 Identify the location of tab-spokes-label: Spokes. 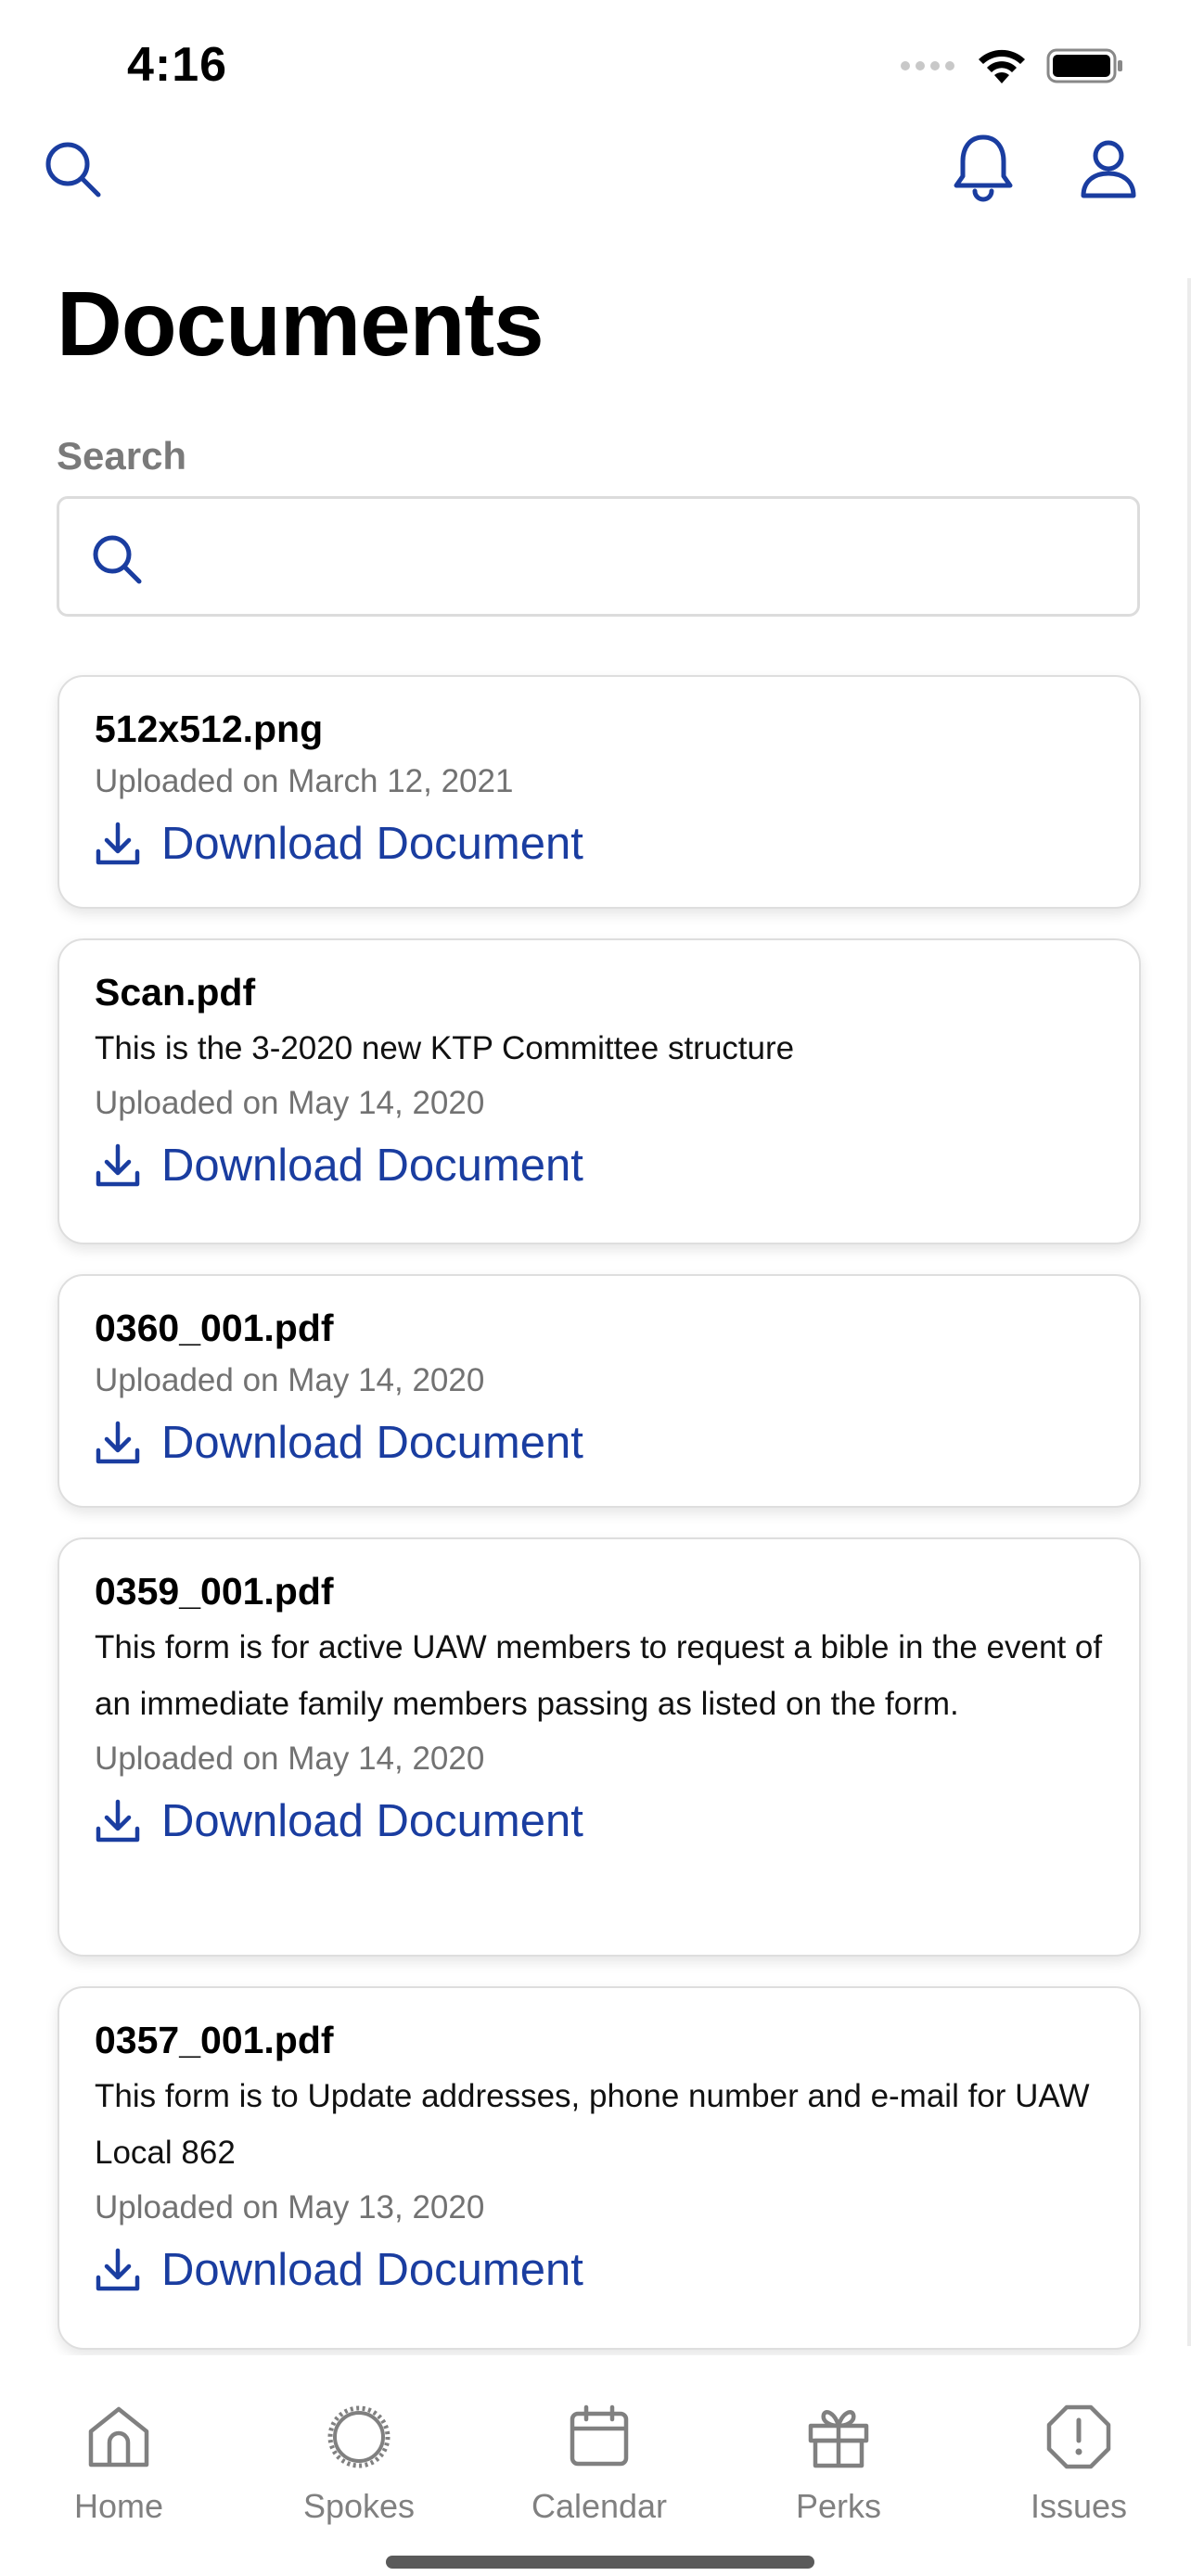
(359, 2506).